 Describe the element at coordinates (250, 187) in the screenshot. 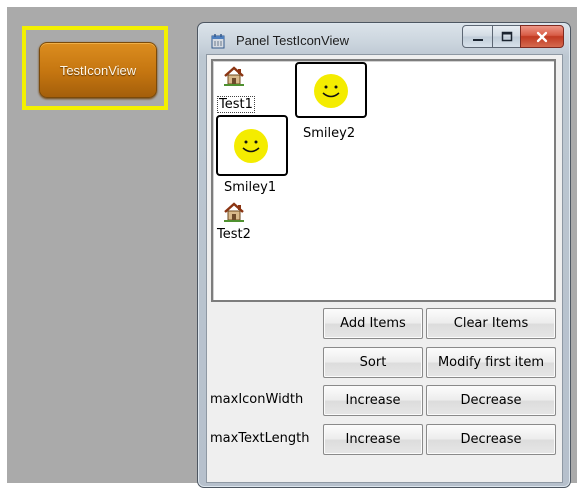

I see `icon-item-label: Smiley1` at that location.